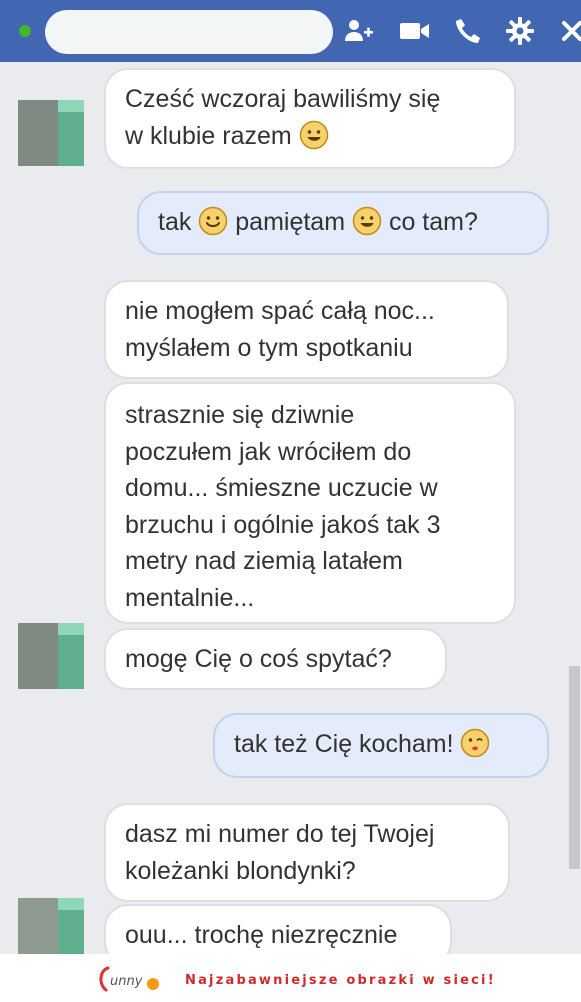 The height and width of the screenshot is (1002, 581). I want to click on message-incoming: mogę Cię o coś spytać?, so click(275, 659).